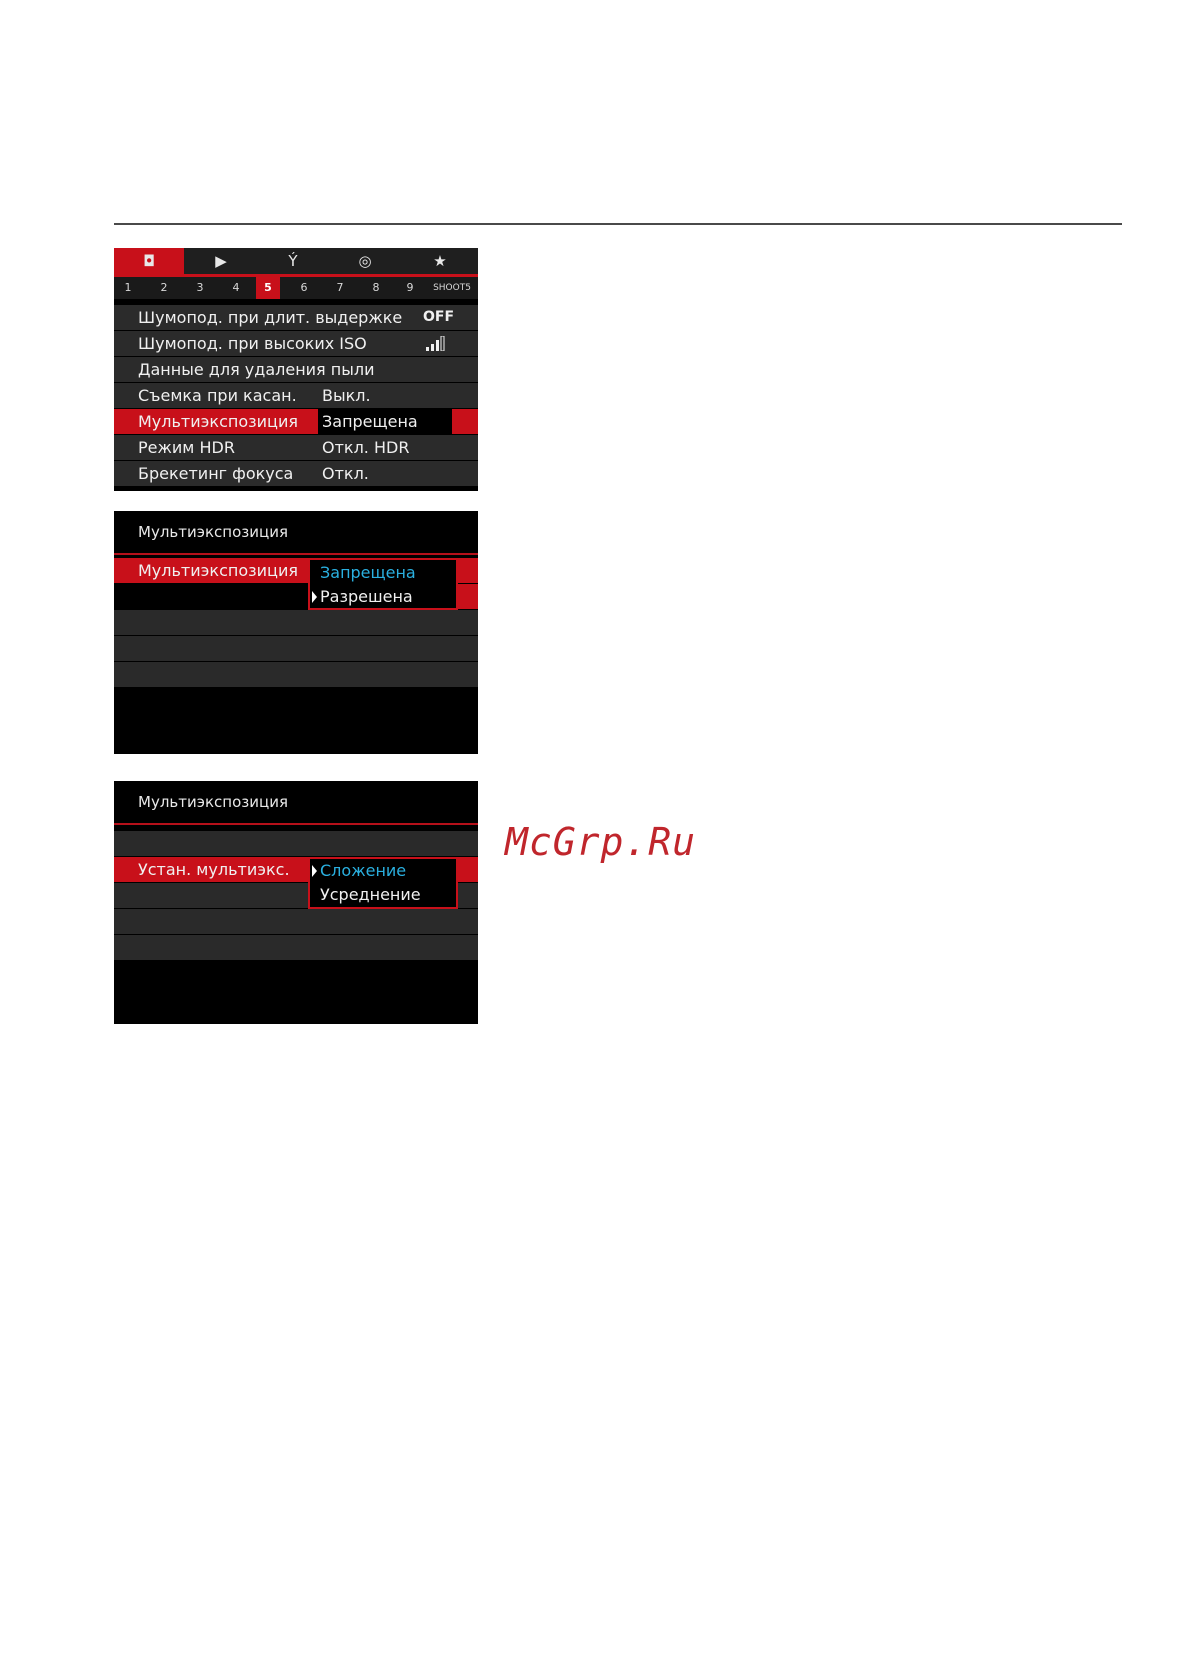  What do you see at coordinates (440, 261) in the screenshot?
I see `star-icon: ★` at bounding box center [440, 261].